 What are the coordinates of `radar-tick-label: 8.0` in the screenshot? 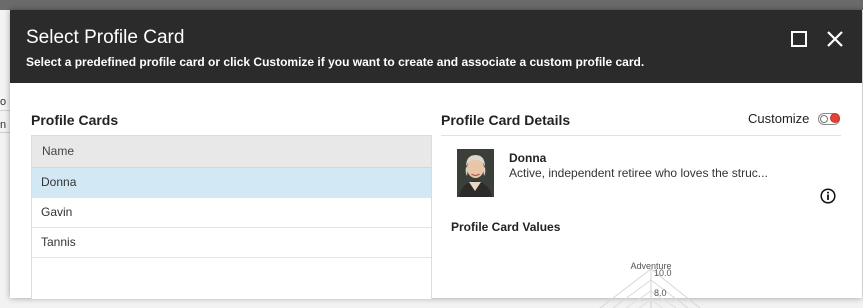 It's located at (660, 293).